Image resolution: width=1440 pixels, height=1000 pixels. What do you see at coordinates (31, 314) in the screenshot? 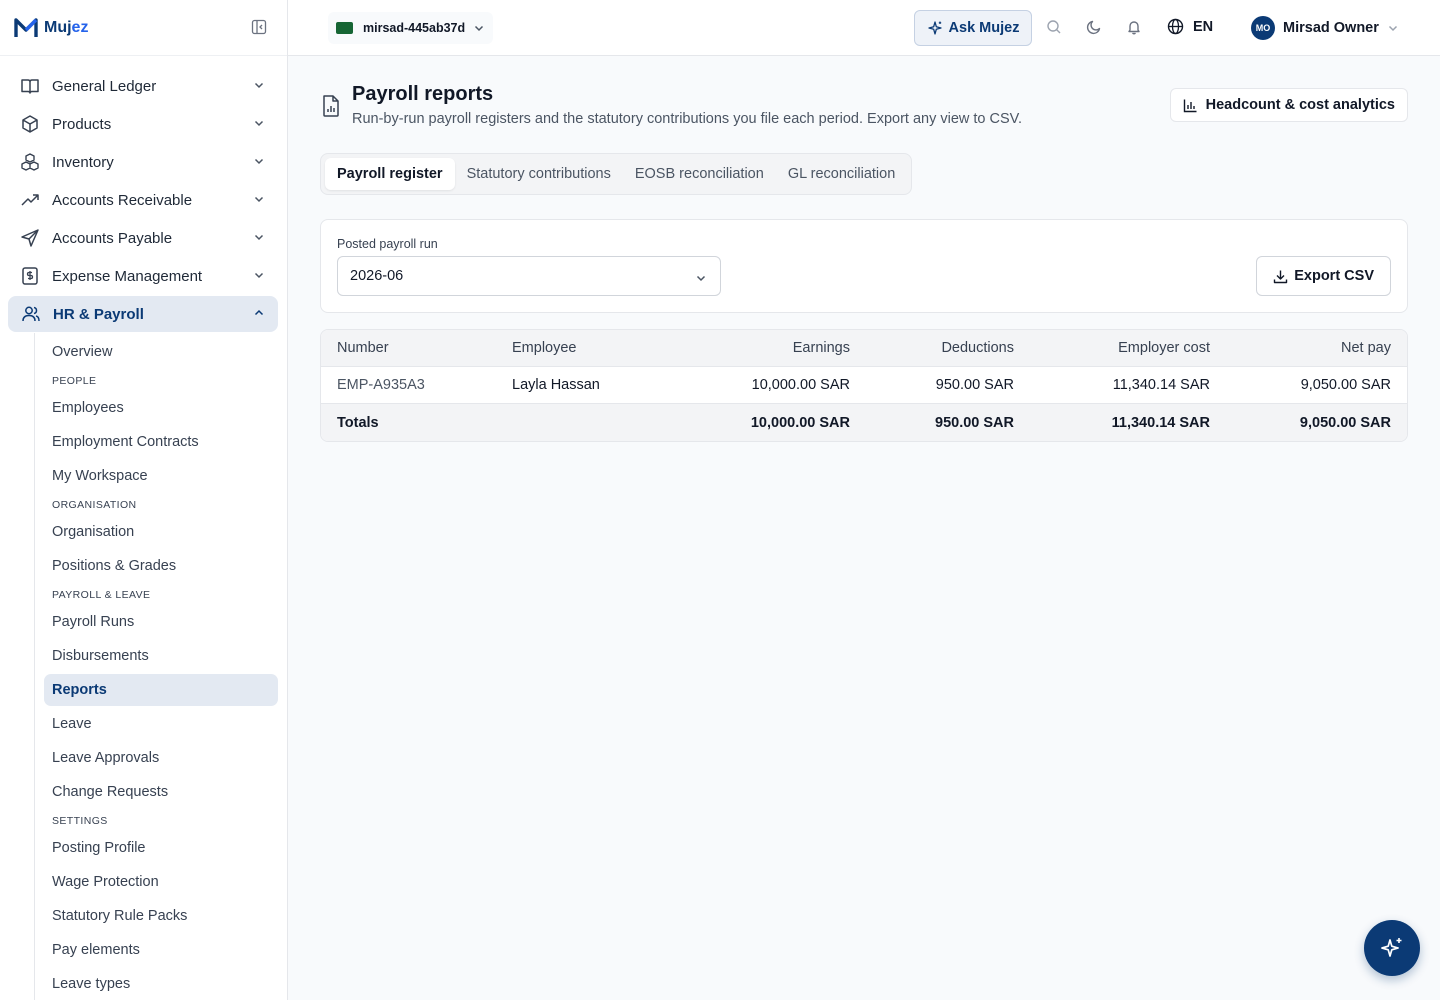
I see `users-icon` at bounding box center [31, 314].